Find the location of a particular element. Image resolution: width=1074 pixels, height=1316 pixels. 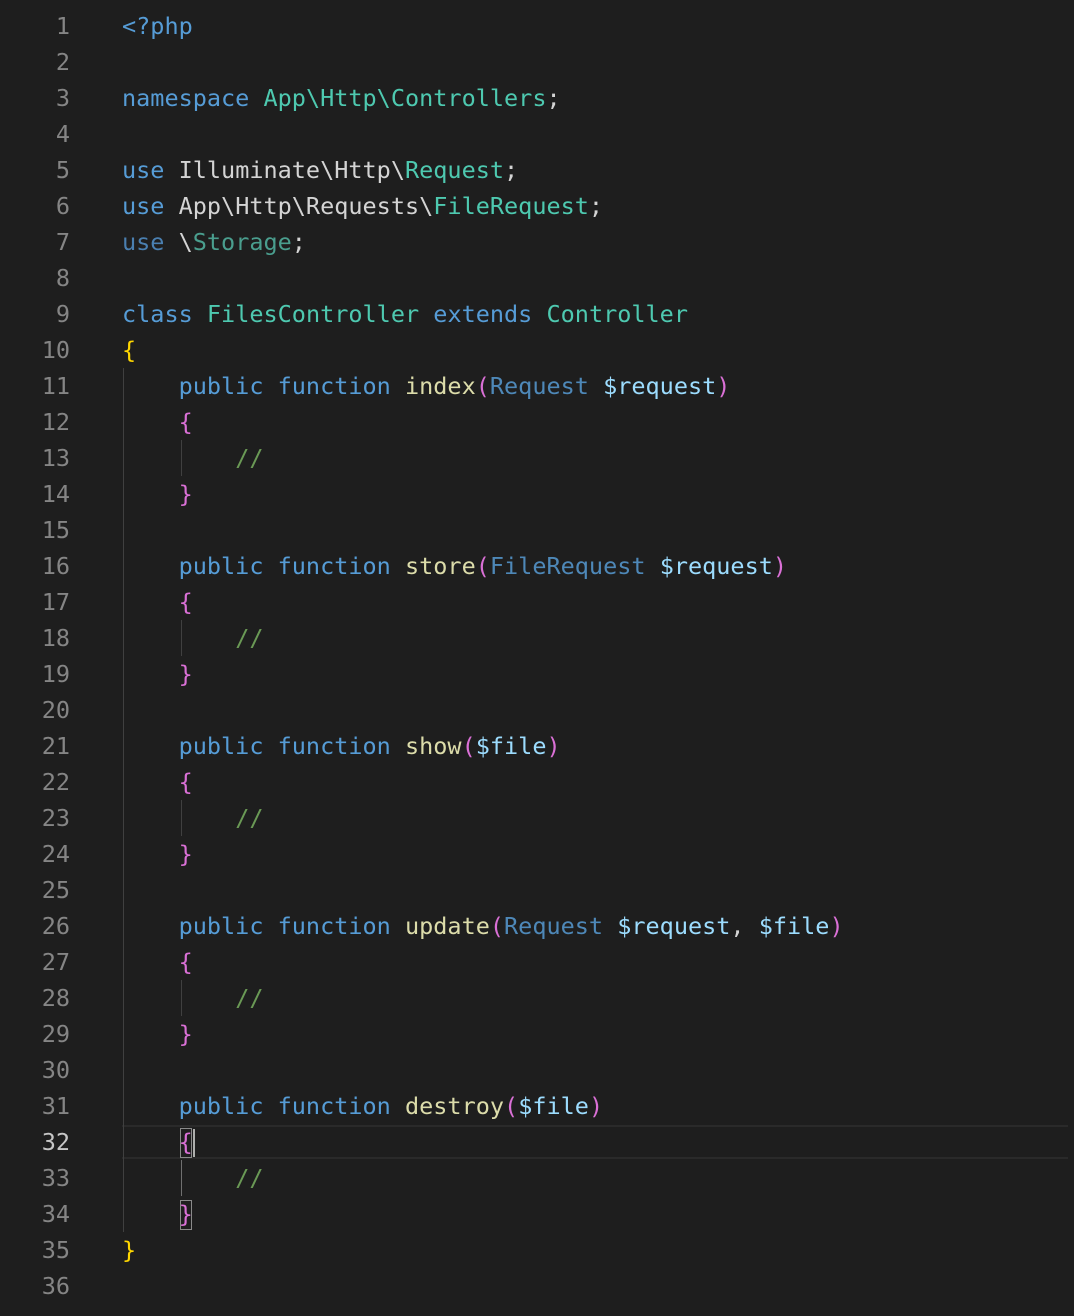

line-number: 29 is located at coordinates (55, 1034).